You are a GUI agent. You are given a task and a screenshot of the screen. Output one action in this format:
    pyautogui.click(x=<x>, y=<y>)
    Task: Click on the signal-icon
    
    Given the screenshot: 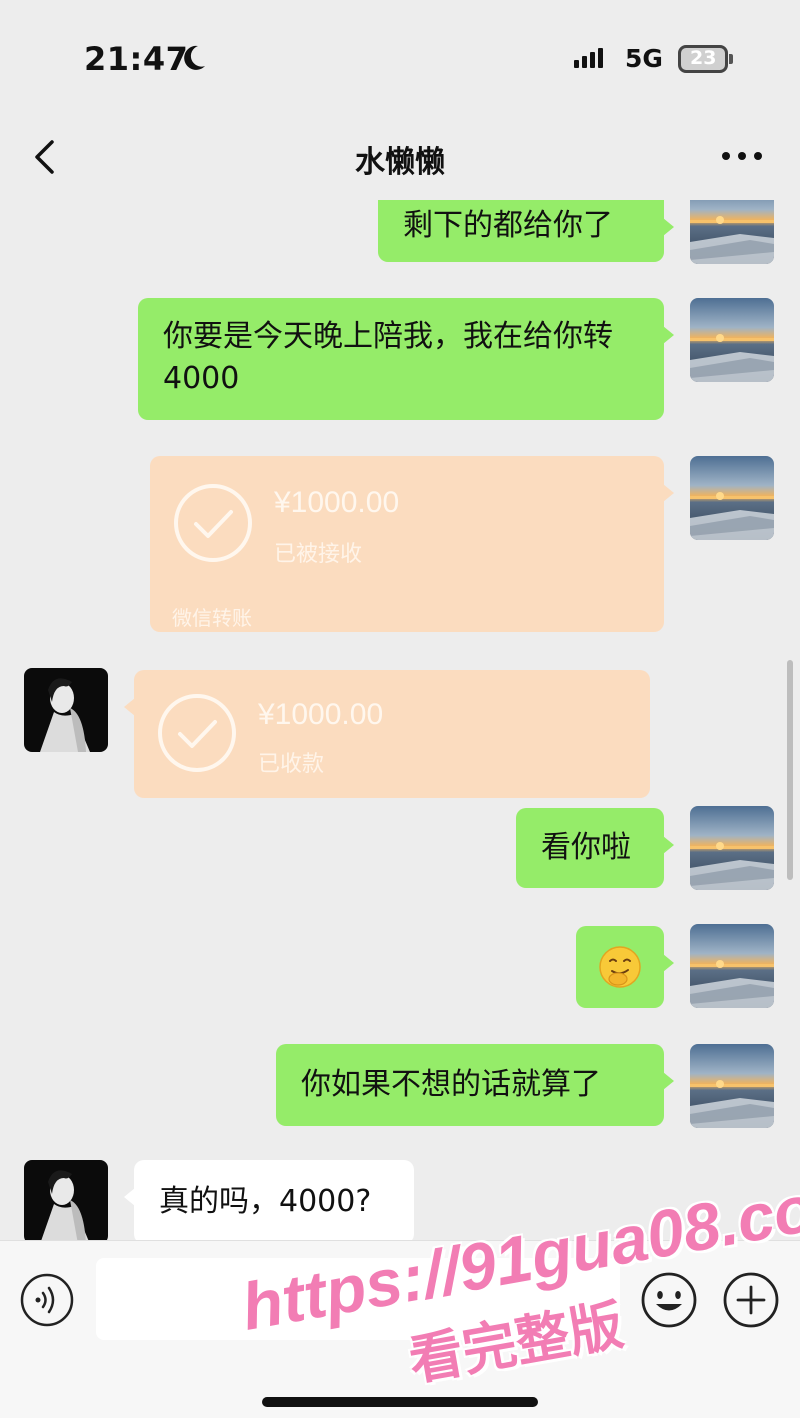 What is the action you would take?
    pyautogui.click(x=590, y=58)
    